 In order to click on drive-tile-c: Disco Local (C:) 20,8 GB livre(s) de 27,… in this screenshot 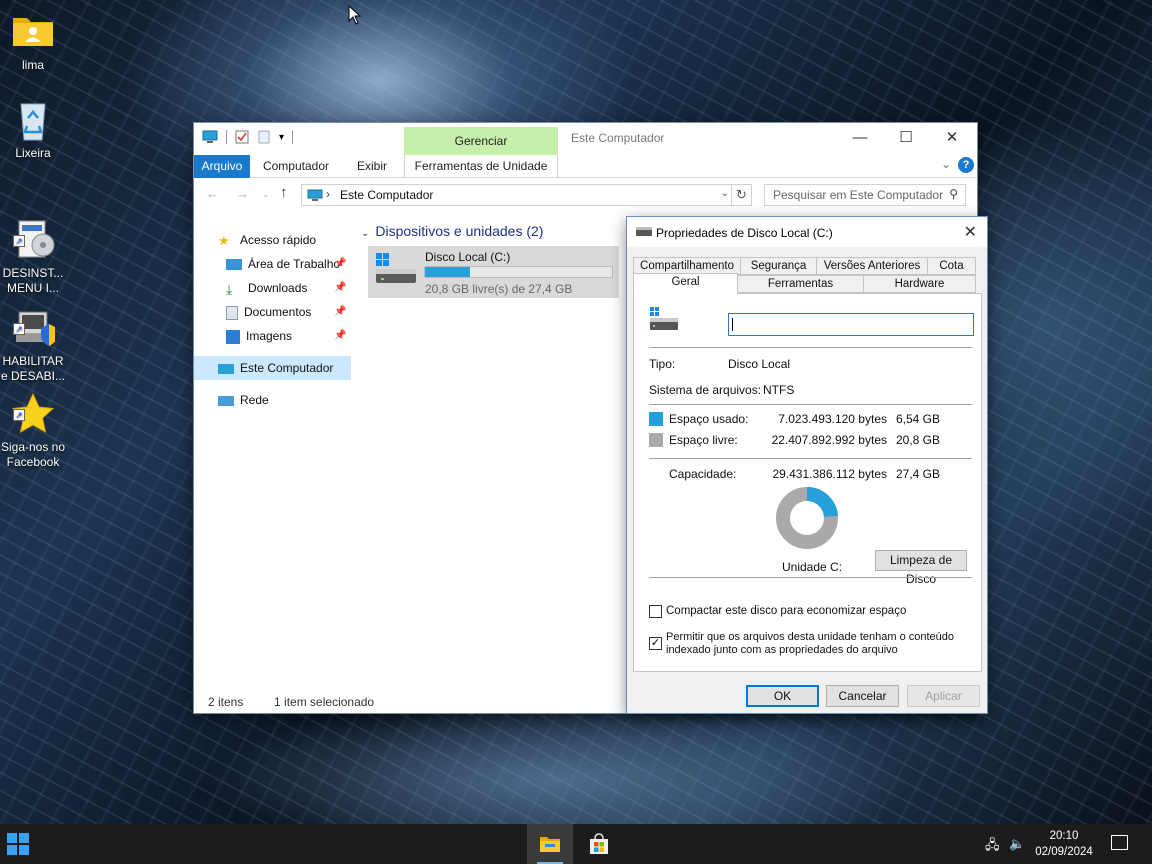, I will do `click(493, 272)`.